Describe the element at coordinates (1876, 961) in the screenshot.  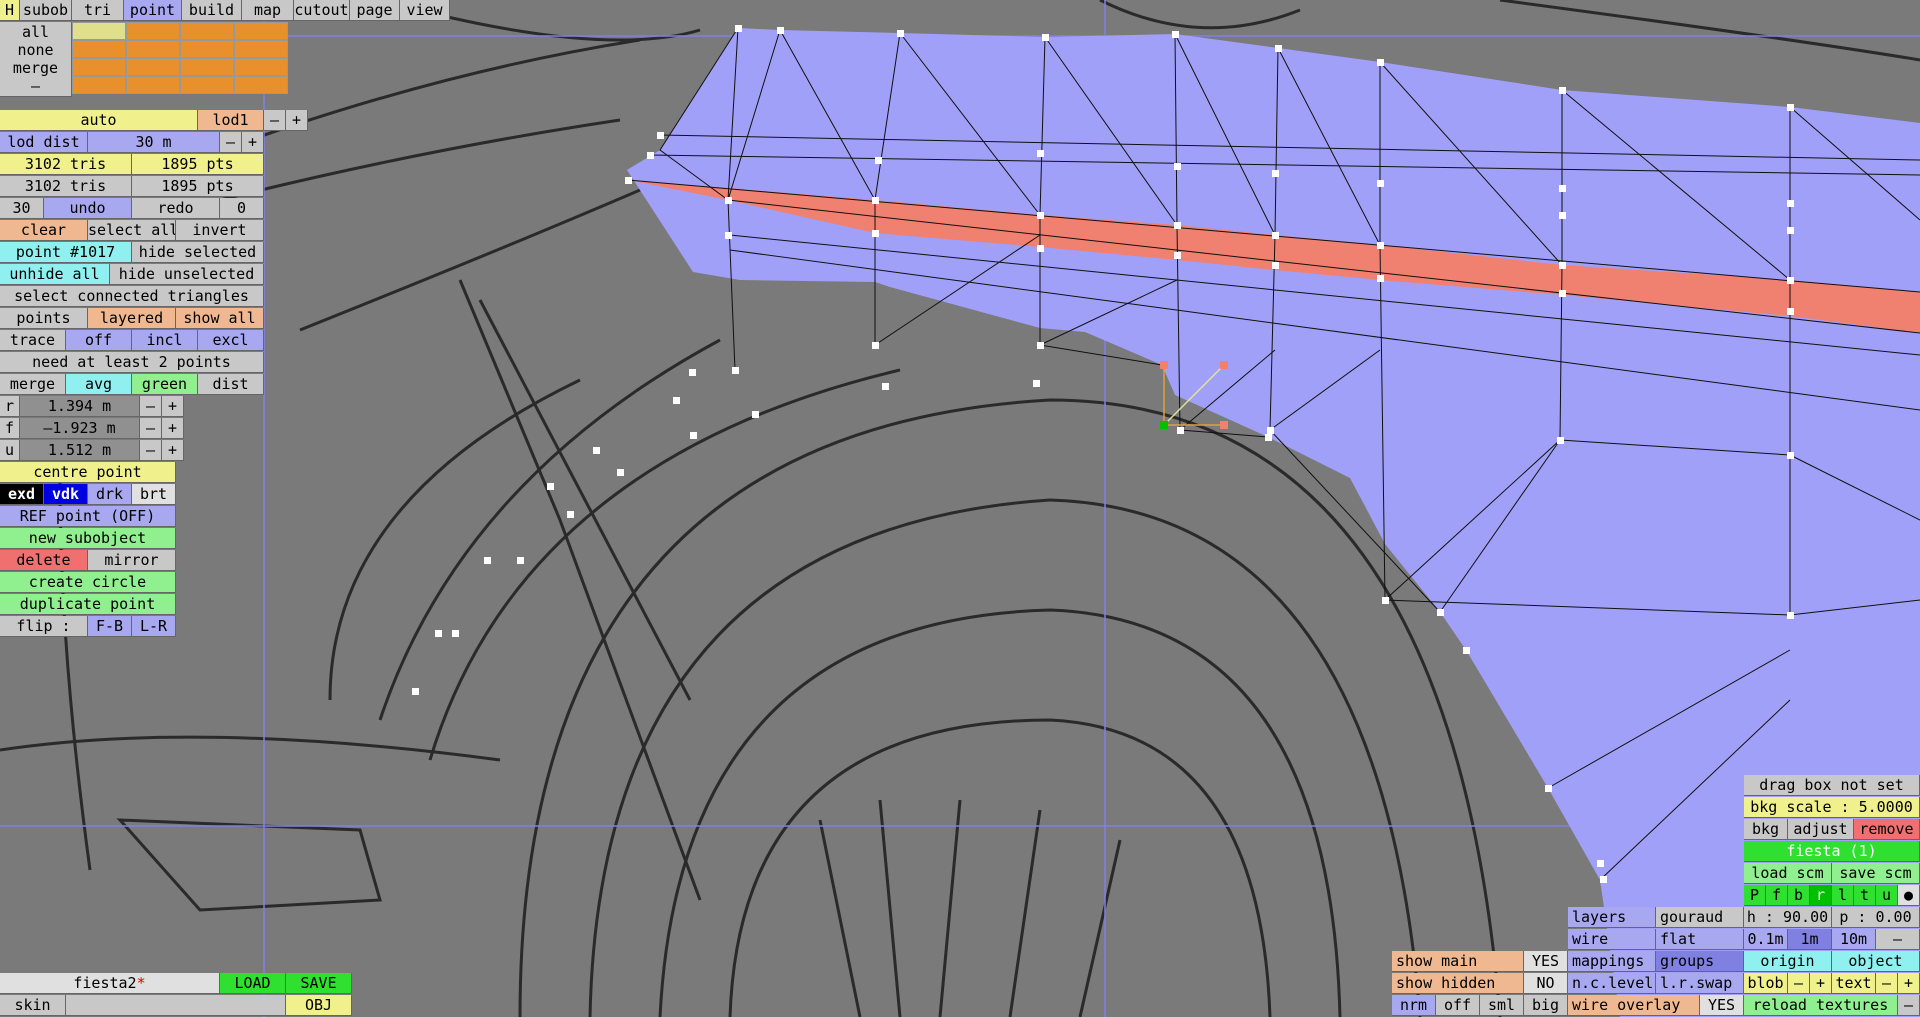
I see `object-button: object` at that location.